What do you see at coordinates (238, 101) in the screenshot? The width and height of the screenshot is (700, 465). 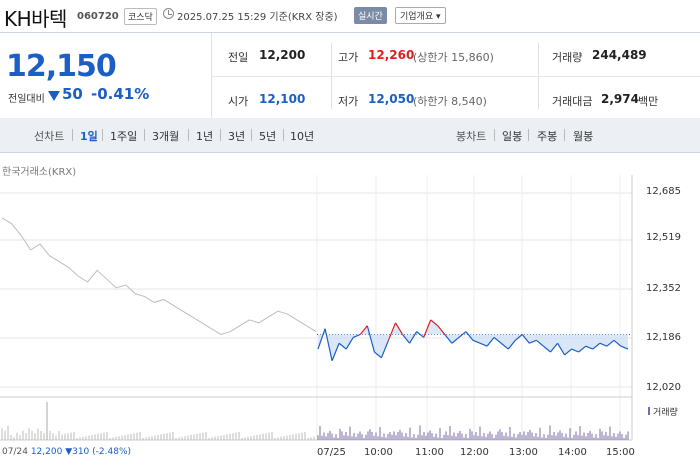 I see `open-label: 시가` at bounding box center [238, 101].